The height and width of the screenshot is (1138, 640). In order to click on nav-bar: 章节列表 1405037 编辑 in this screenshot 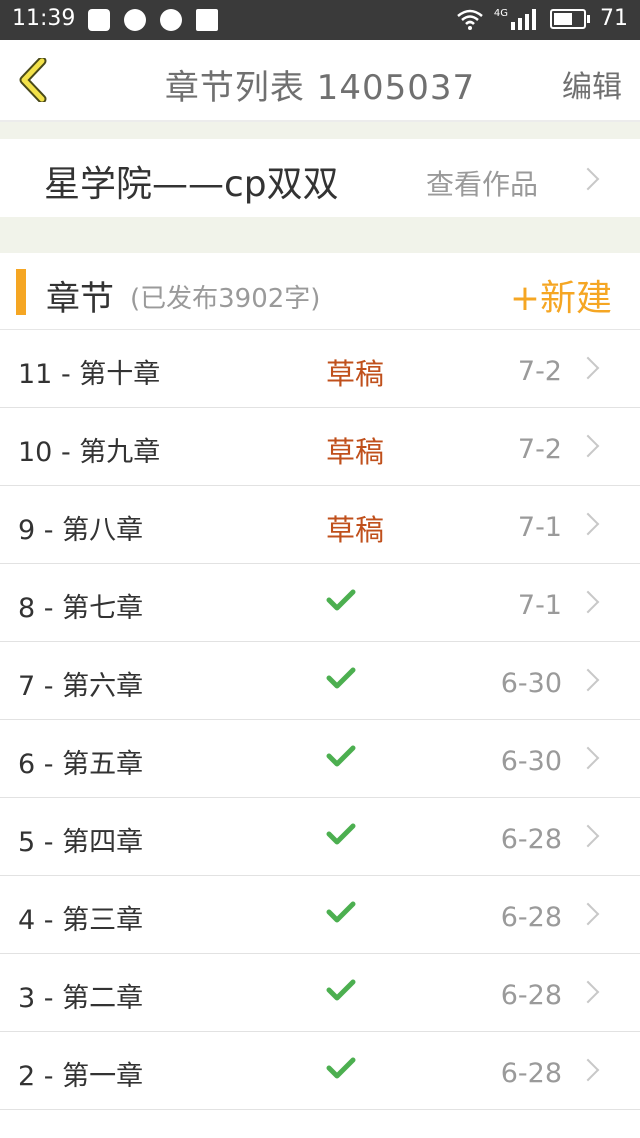, I will do `click(320, 81)`.